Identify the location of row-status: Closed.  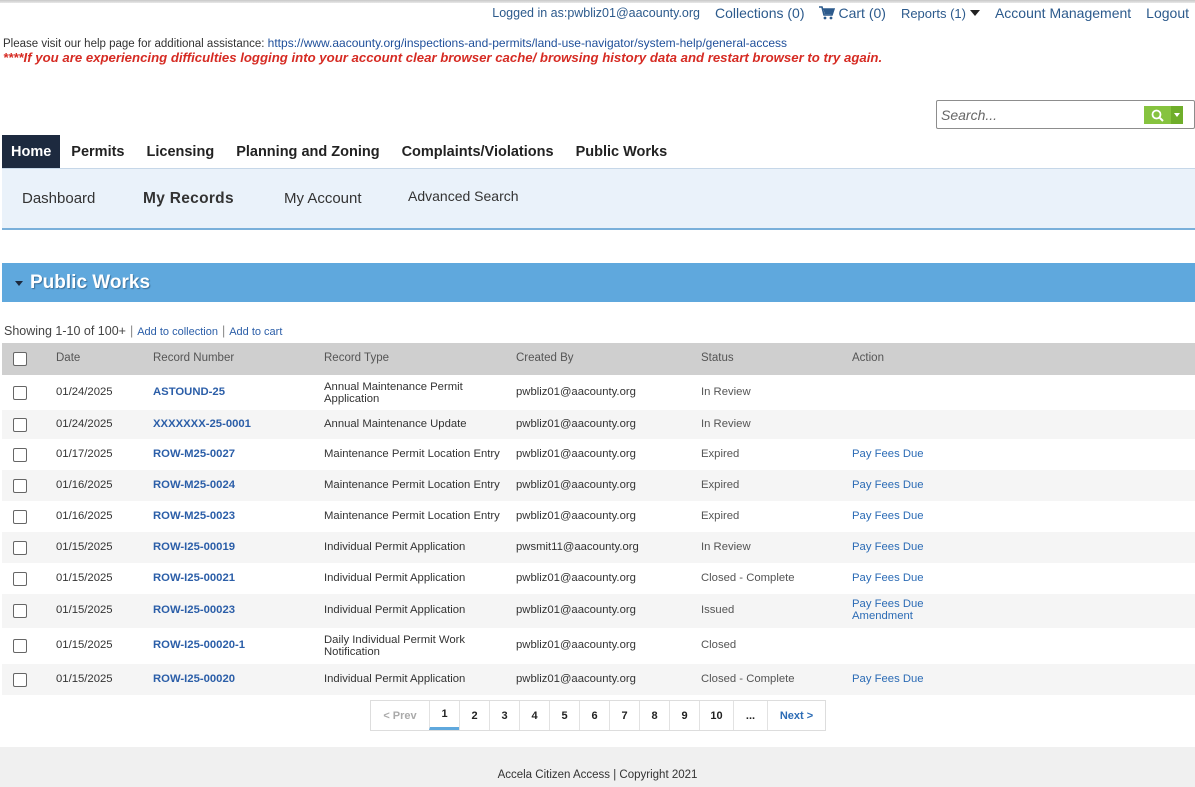
(719, 645).